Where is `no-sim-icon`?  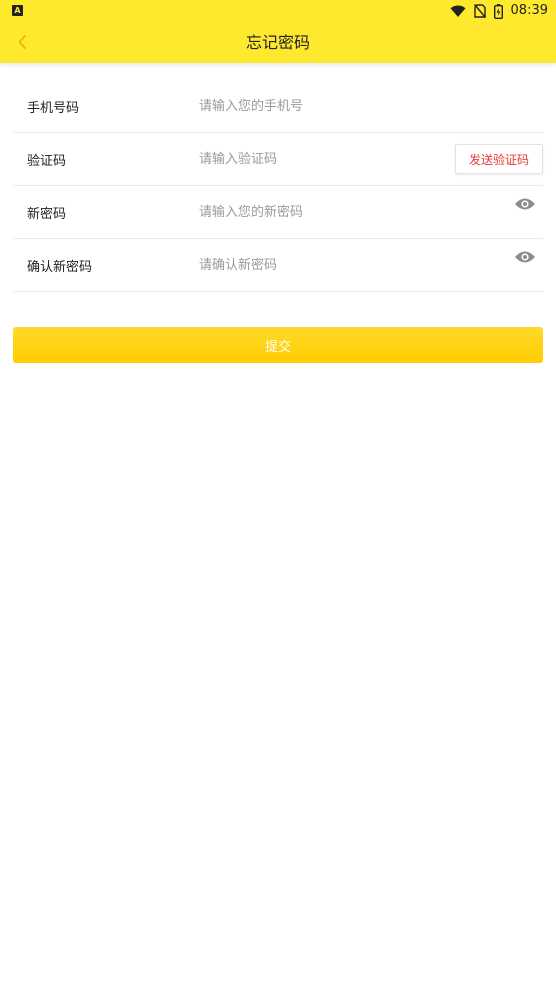
no-sim-icon is located at coordinates (479, 11).